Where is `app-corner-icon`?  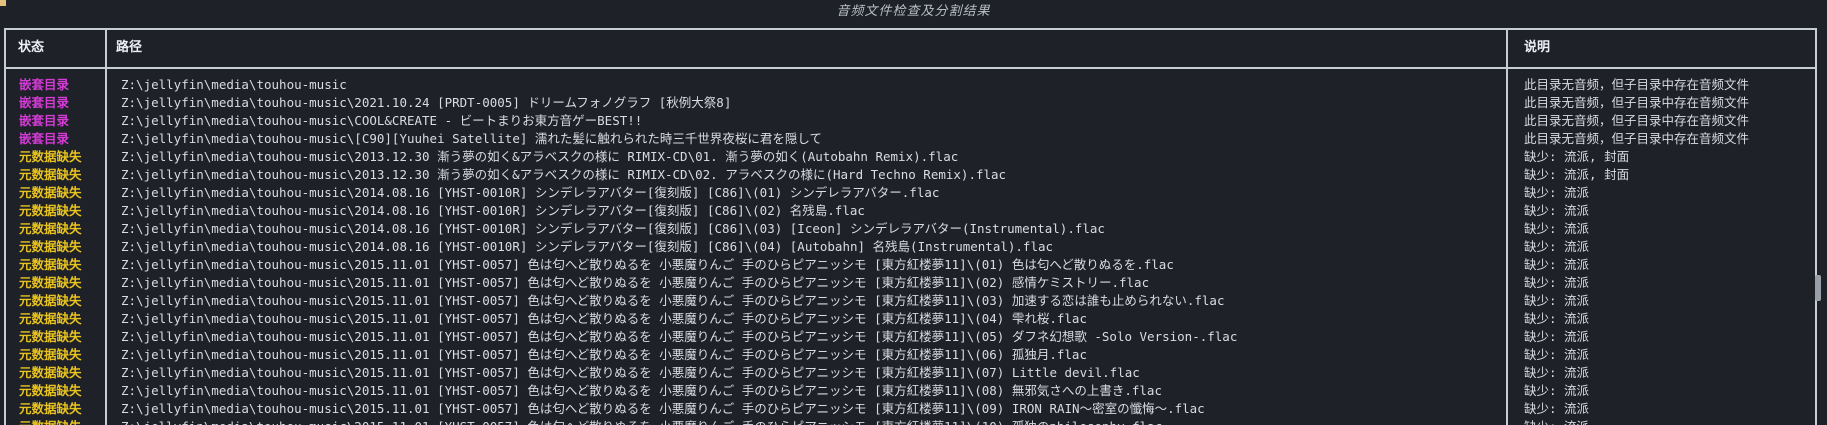 app-corner-icon is located at coordinates (3, 3).